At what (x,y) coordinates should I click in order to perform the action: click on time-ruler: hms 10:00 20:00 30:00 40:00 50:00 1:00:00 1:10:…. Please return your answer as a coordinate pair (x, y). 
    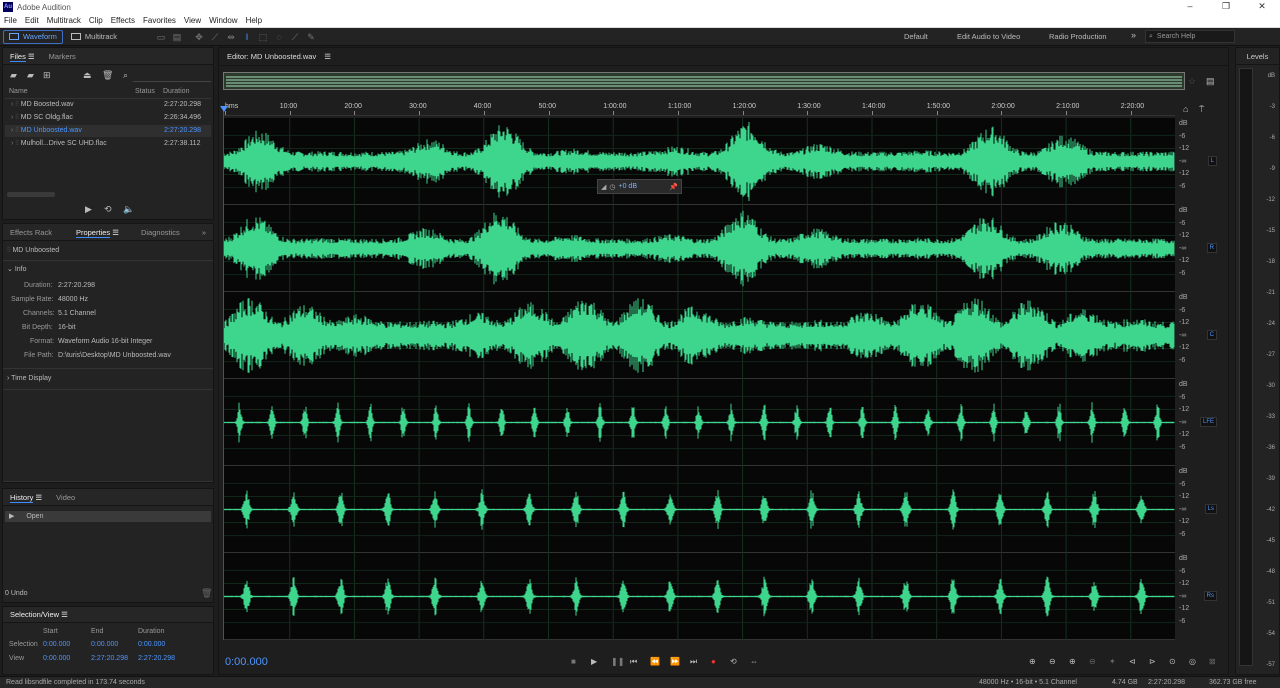
    Looking at the image, I should click on (699, 108).